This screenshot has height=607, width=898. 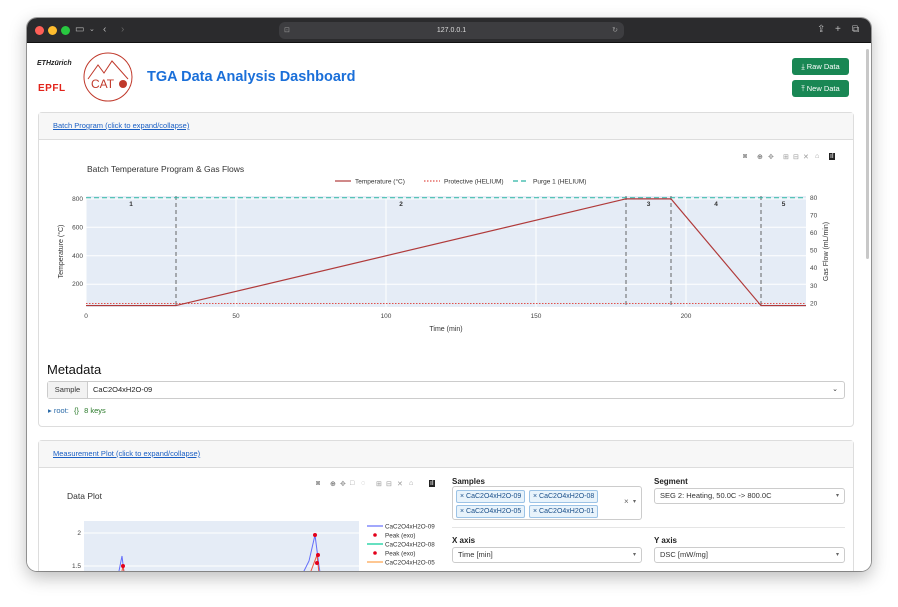 I want to click on segment-label: 4, so click(x=716, y=204).